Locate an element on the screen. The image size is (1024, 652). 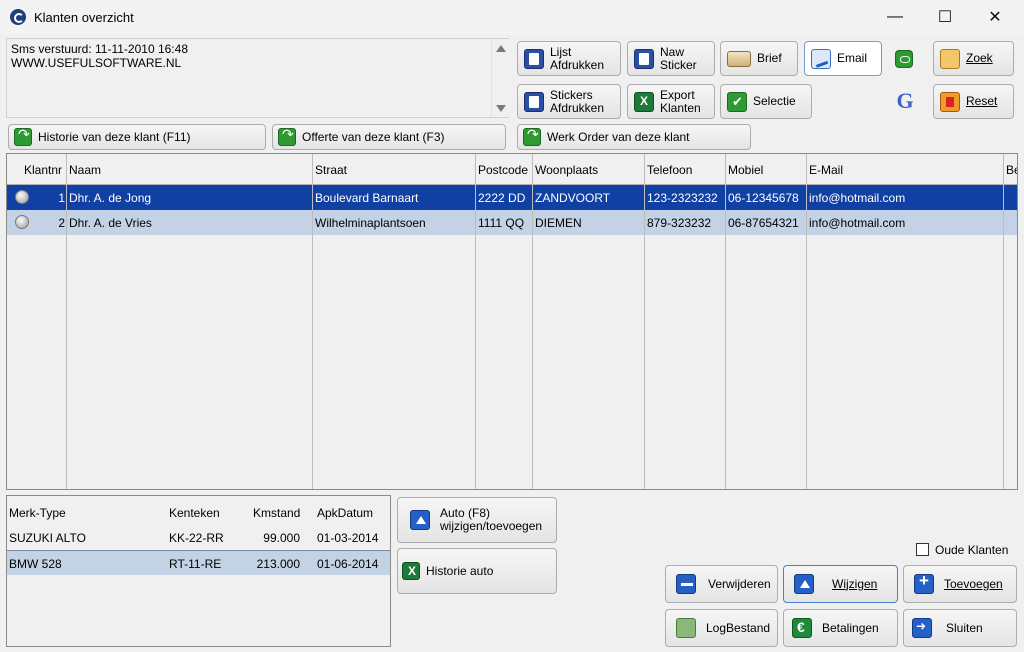
offerte-klant-button: Offerte van deze klant (F3) is located at coordinates (389, 137).